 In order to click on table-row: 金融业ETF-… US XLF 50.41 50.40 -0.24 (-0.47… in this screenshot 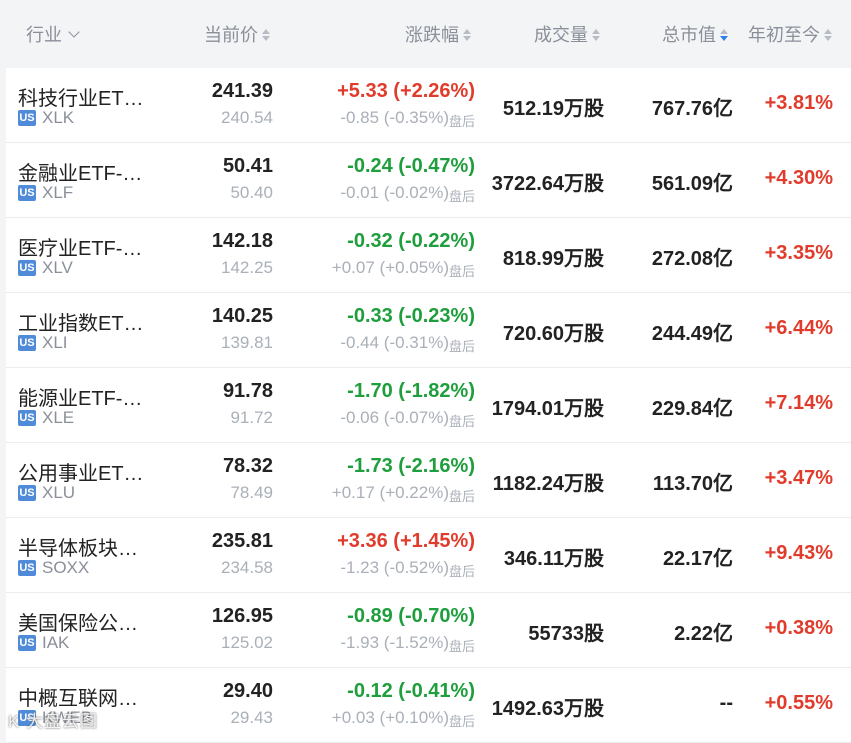, I will do `click(428, 180)`.